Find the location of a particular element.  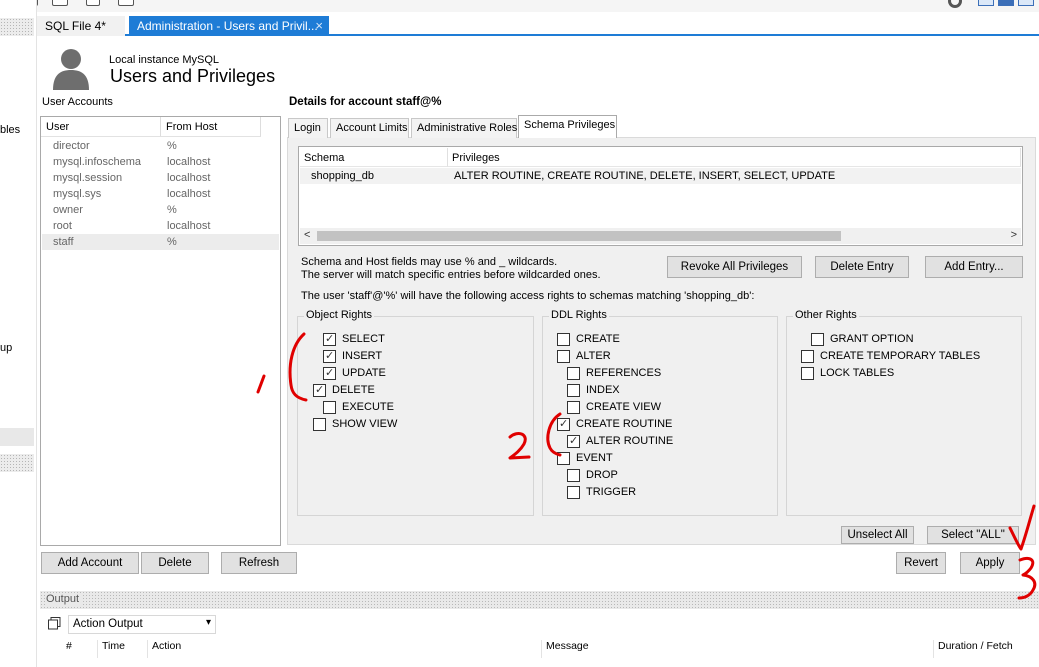

scrollbar-thumb is located at coordinates (579, 236).